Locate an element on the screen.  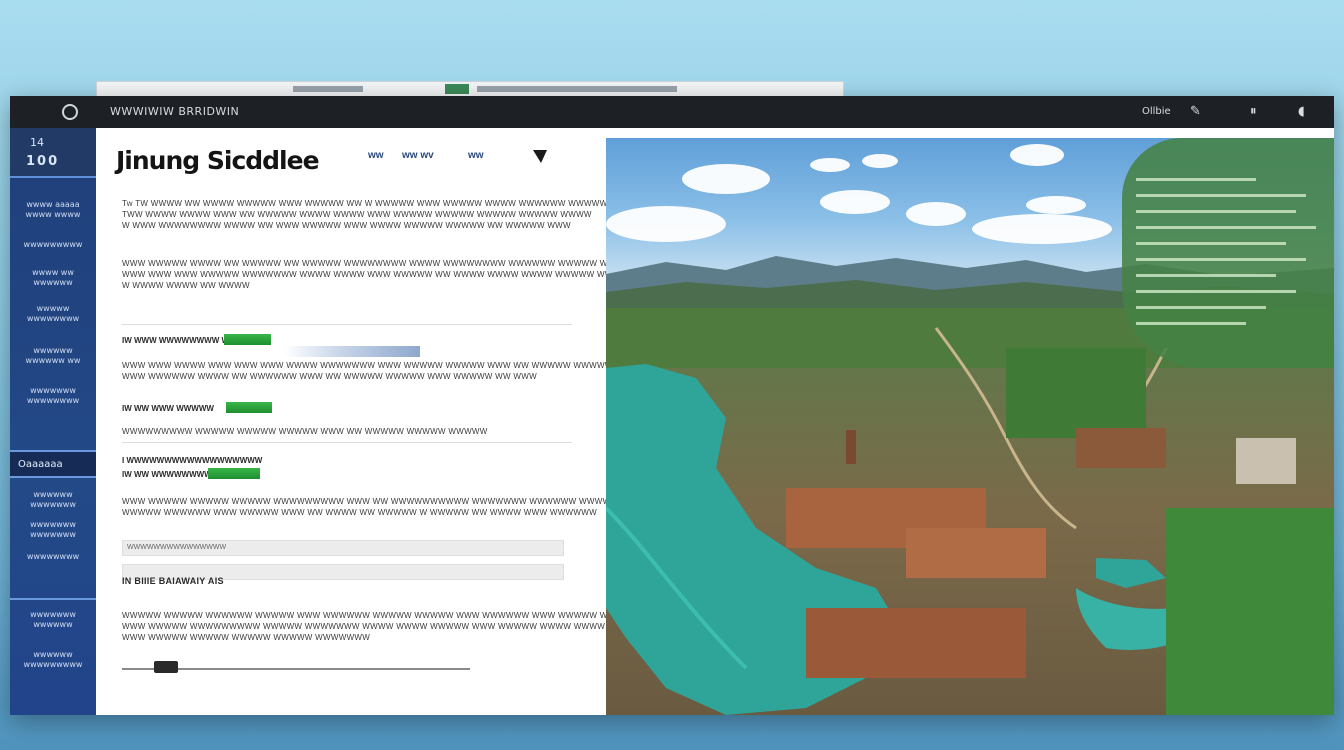
sidebar-item: wwwwww wwwwwwwww is located at coordinates (53, 660).